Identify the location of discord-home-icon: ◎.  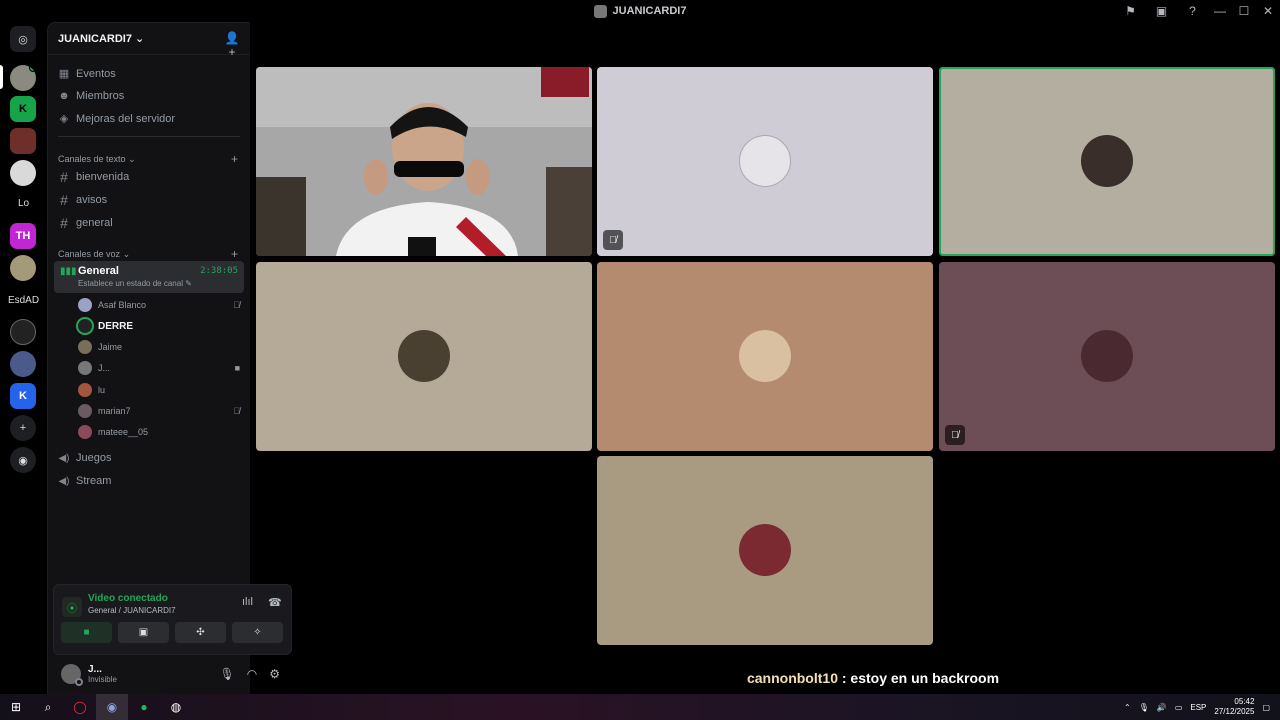
(23, 39).